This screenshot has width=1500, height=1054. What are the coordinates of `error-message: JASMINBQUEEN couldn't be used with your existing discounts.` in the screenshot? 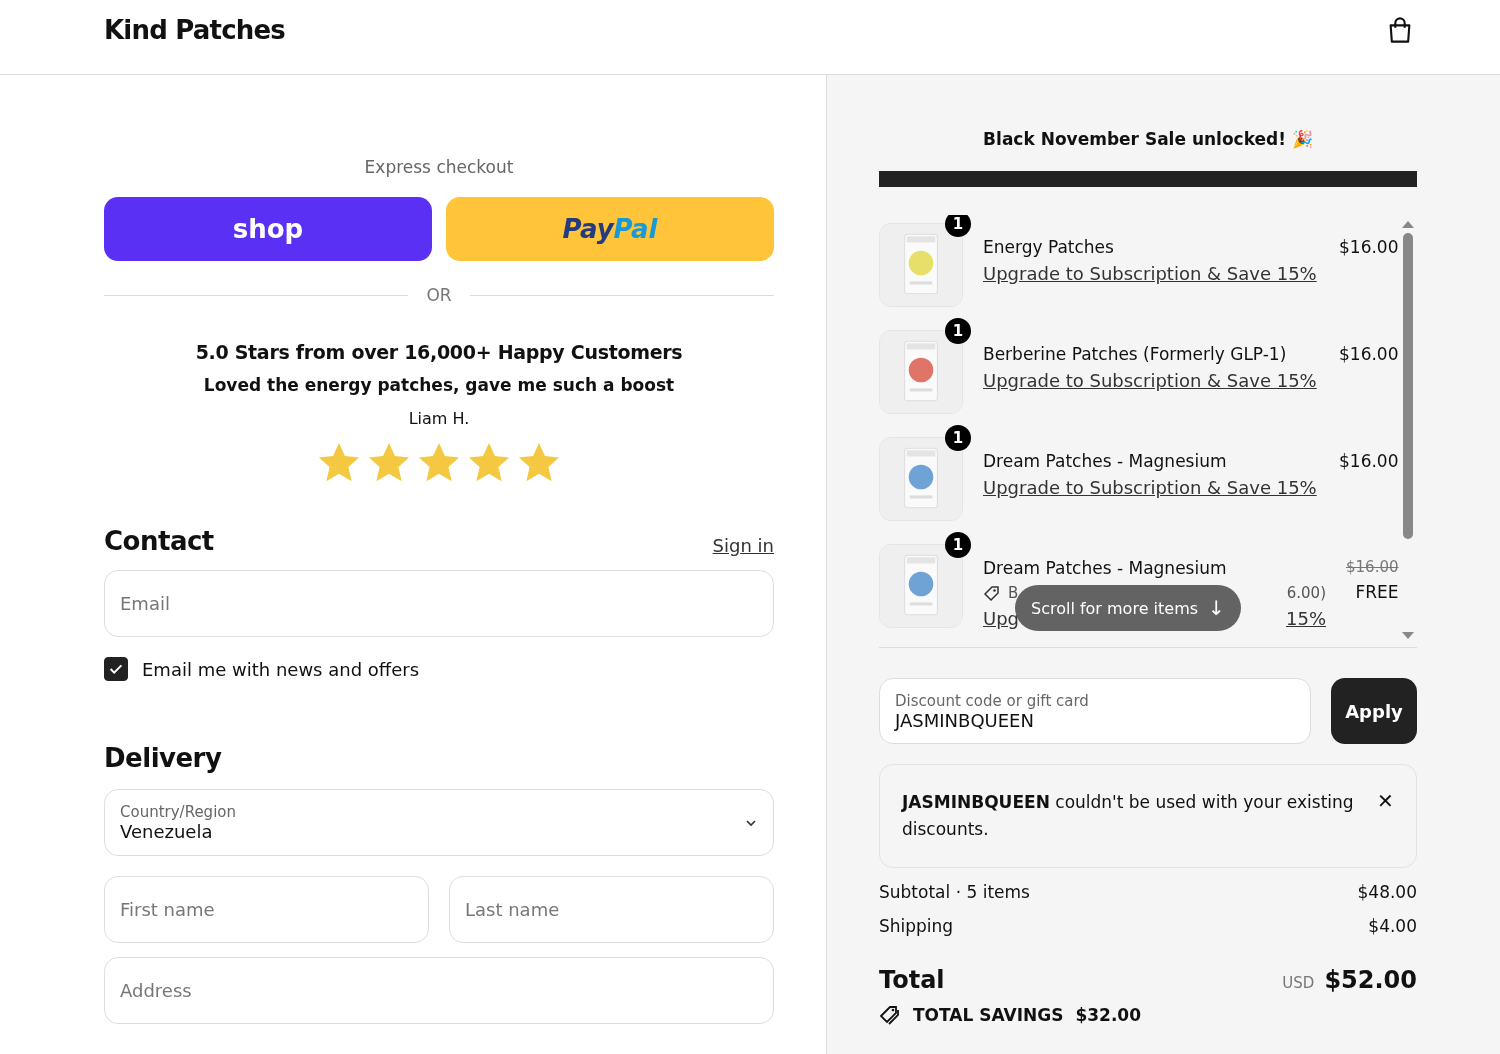 It's located at (1128, 816).